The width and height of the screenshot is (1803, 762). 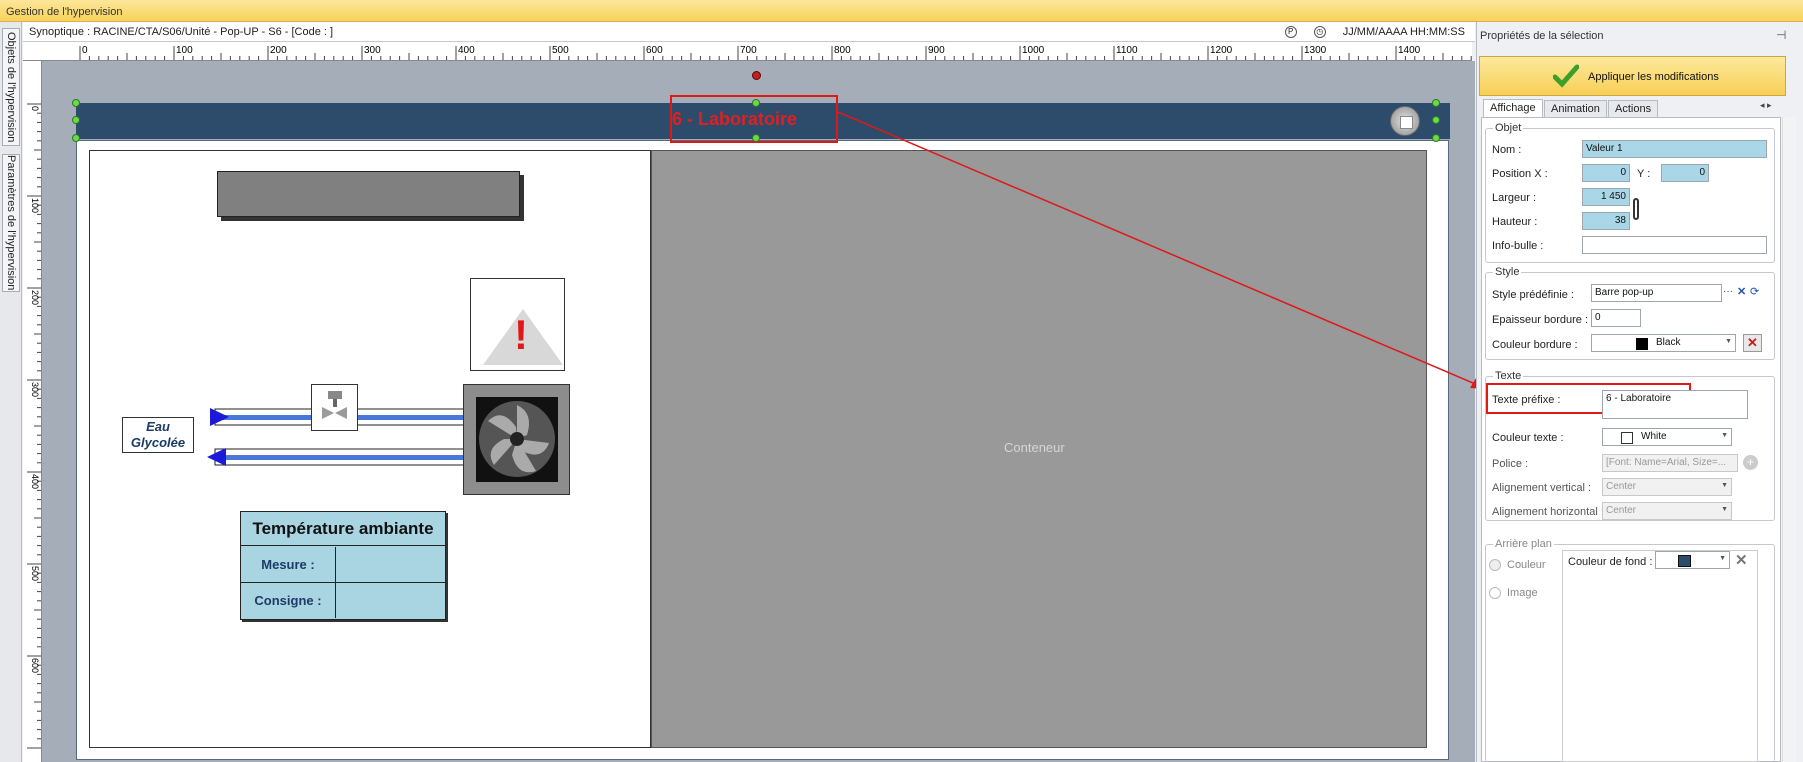 I want to click on alert-box: !, so click(x=517, y=324).